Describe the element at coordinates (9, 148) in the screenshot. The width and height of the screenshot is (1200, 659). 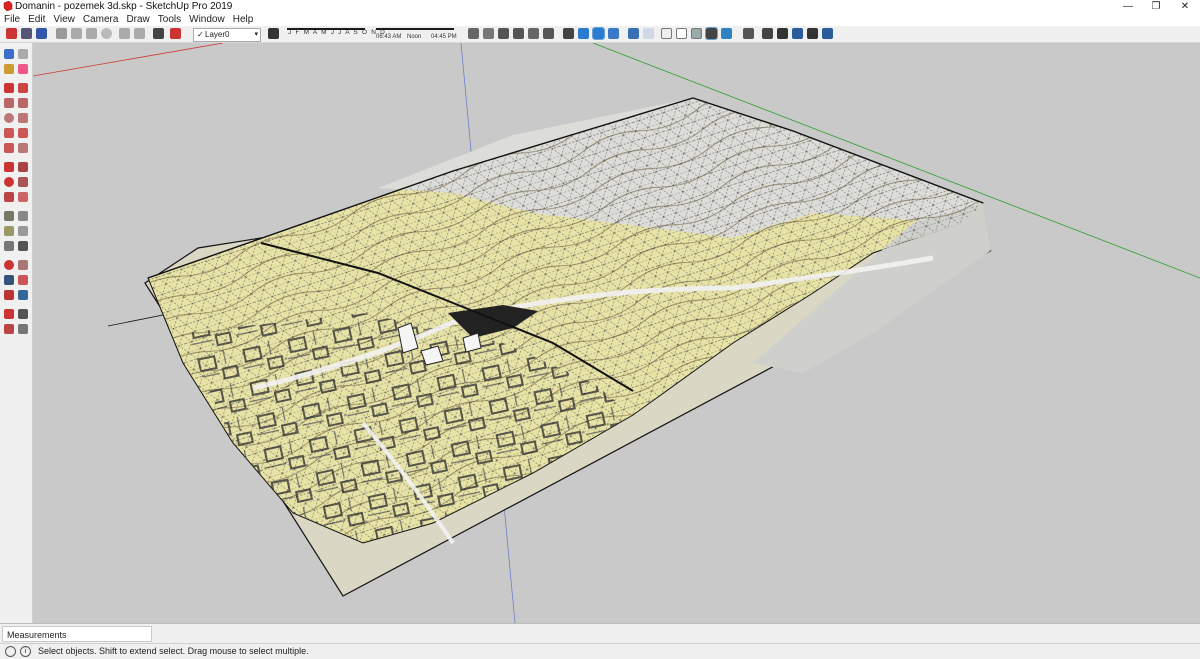
I see `three-point-arc-icon` at that location.